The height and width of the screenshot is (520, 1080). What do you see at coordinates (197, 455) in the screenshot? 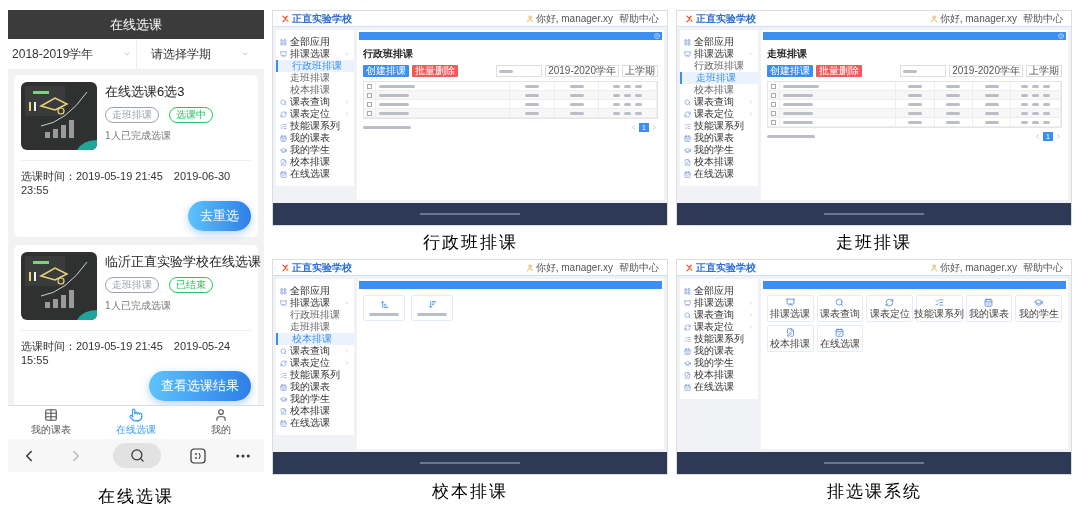
I see `smile-square-icon` at bounding box center [197, 455].